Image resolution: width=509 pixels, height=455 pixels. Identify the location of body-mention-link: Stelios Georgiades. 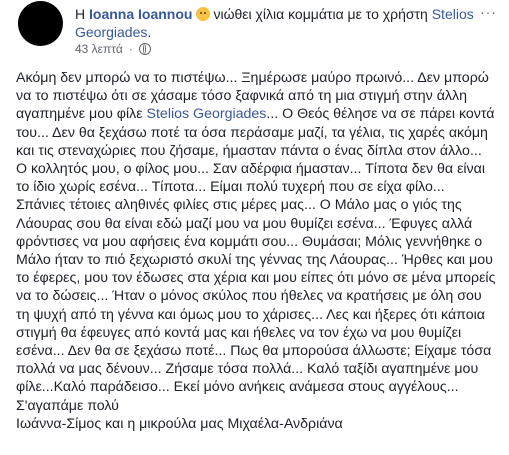
(207, 114).